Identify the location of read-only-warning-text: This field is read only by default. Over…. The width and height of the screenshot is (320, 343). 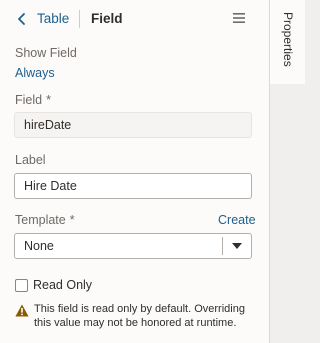
(139, 316).